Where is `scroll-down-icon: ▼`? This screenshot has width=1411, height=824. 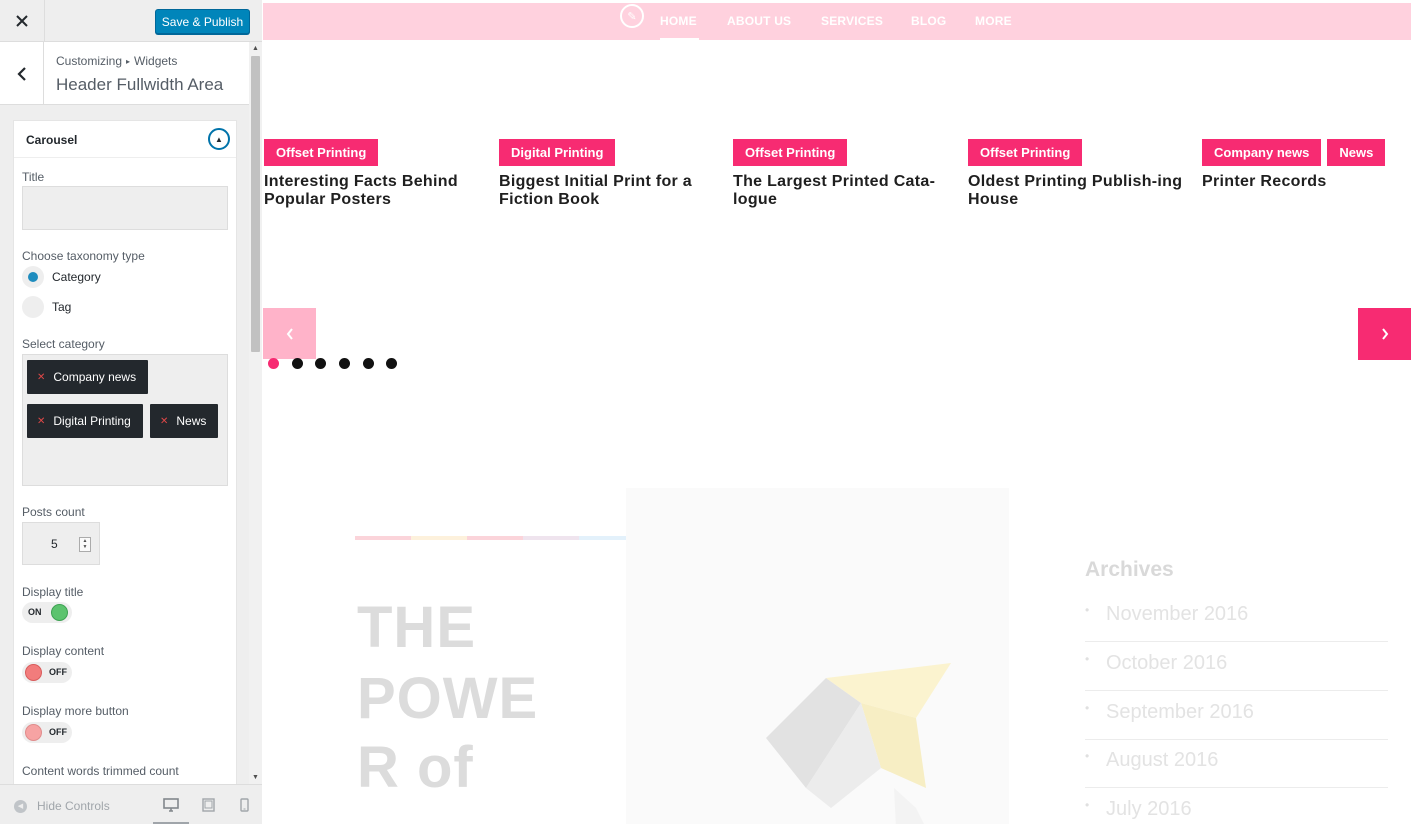
scroll-down-icon: ▼ is located at coordinates (255, 777).